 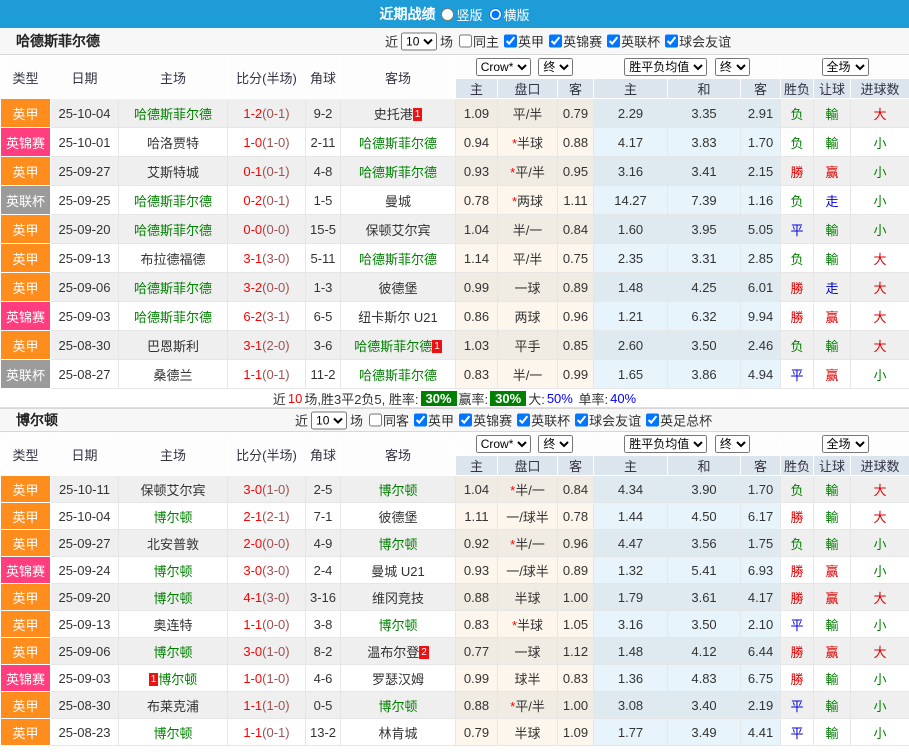 I want to click on col-avg-away: 客, so click(x=761, y=88).